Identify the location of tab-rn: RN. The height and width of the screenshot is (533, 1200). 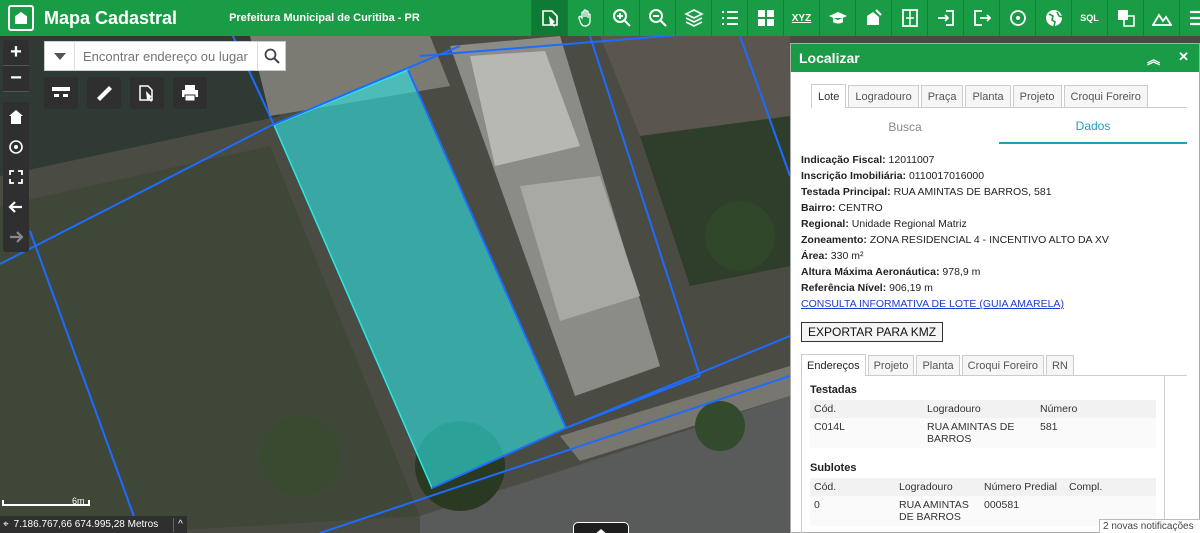
(1059, 365).